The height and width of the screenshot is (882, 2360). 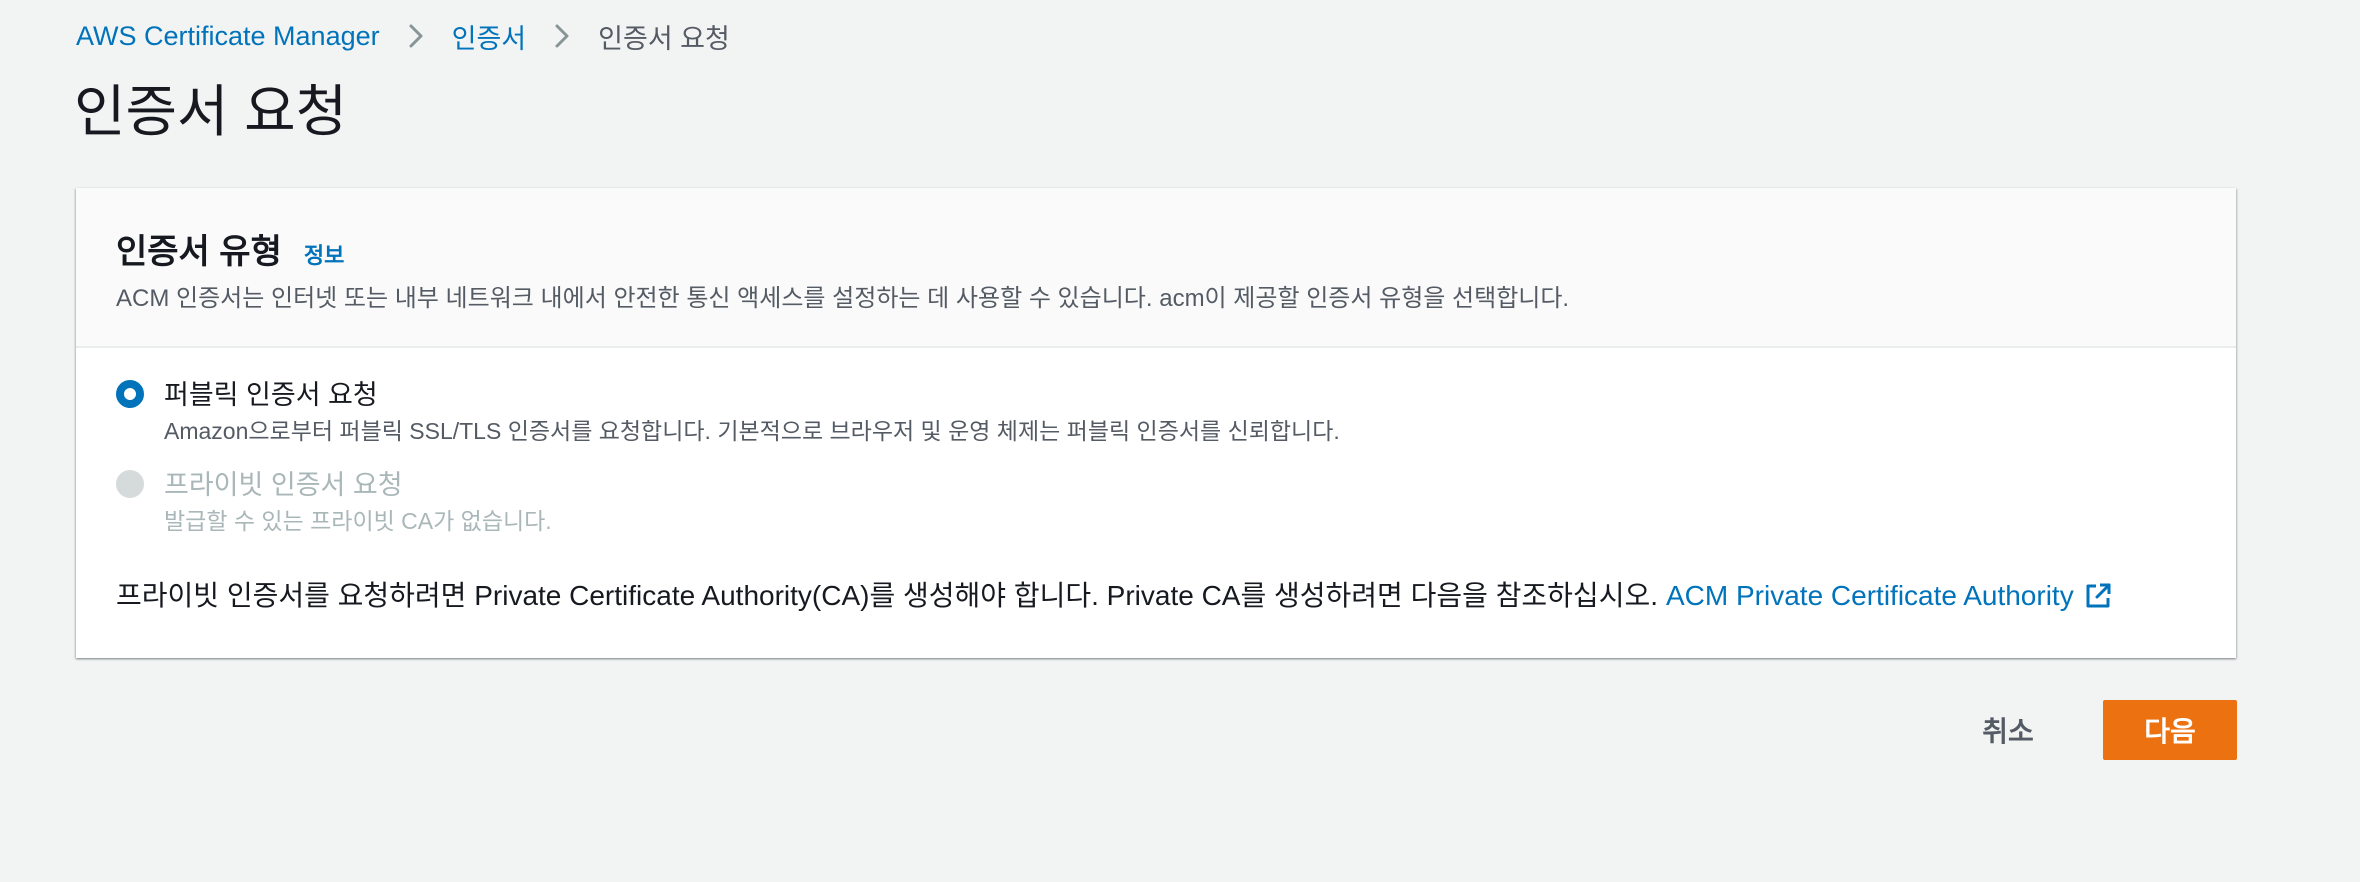 I want to click on panel-title: 인증서 유형, so click(x=199, y=252).